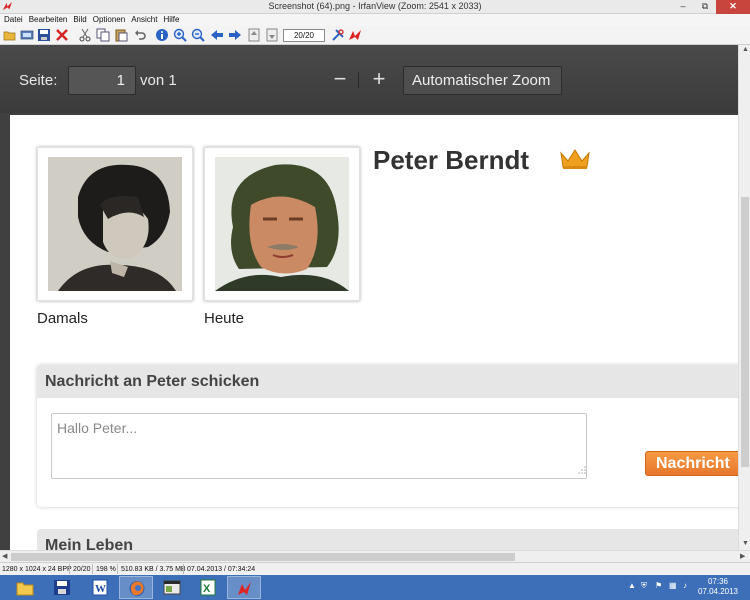 This screenshot has width=750, height=600. What do you see at coordinates (575, 159) in the screenshot?
I see `crown-icon` at bounding box center [575, 159].